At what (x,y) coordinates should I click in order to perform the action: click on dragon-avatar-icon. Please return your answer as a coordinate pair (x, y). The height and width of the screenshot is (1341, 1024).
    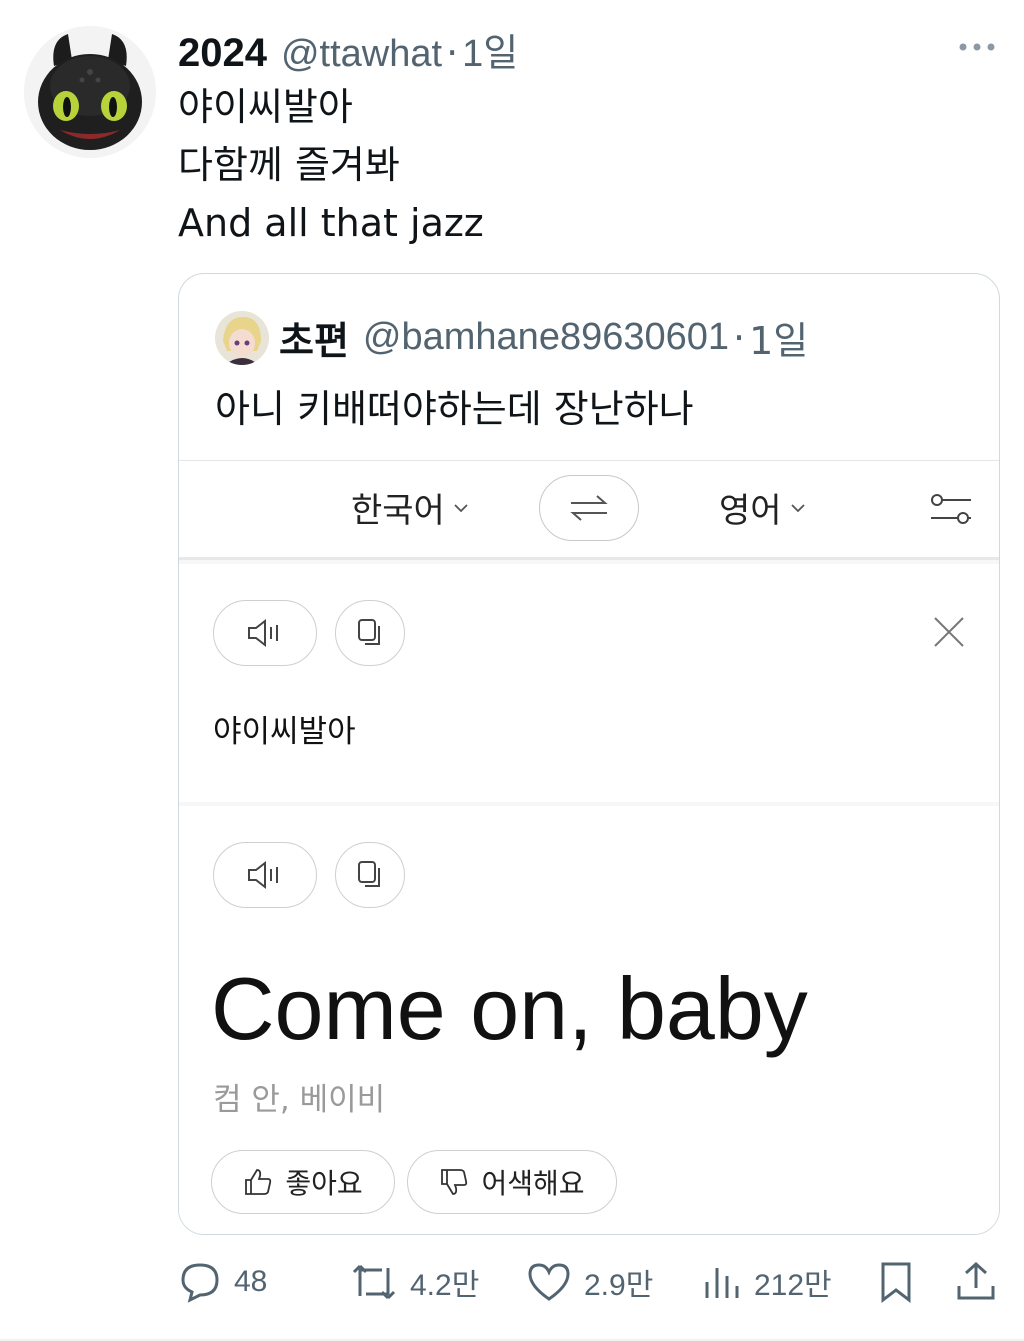
    Looking at the image, I should click on (90, 92).